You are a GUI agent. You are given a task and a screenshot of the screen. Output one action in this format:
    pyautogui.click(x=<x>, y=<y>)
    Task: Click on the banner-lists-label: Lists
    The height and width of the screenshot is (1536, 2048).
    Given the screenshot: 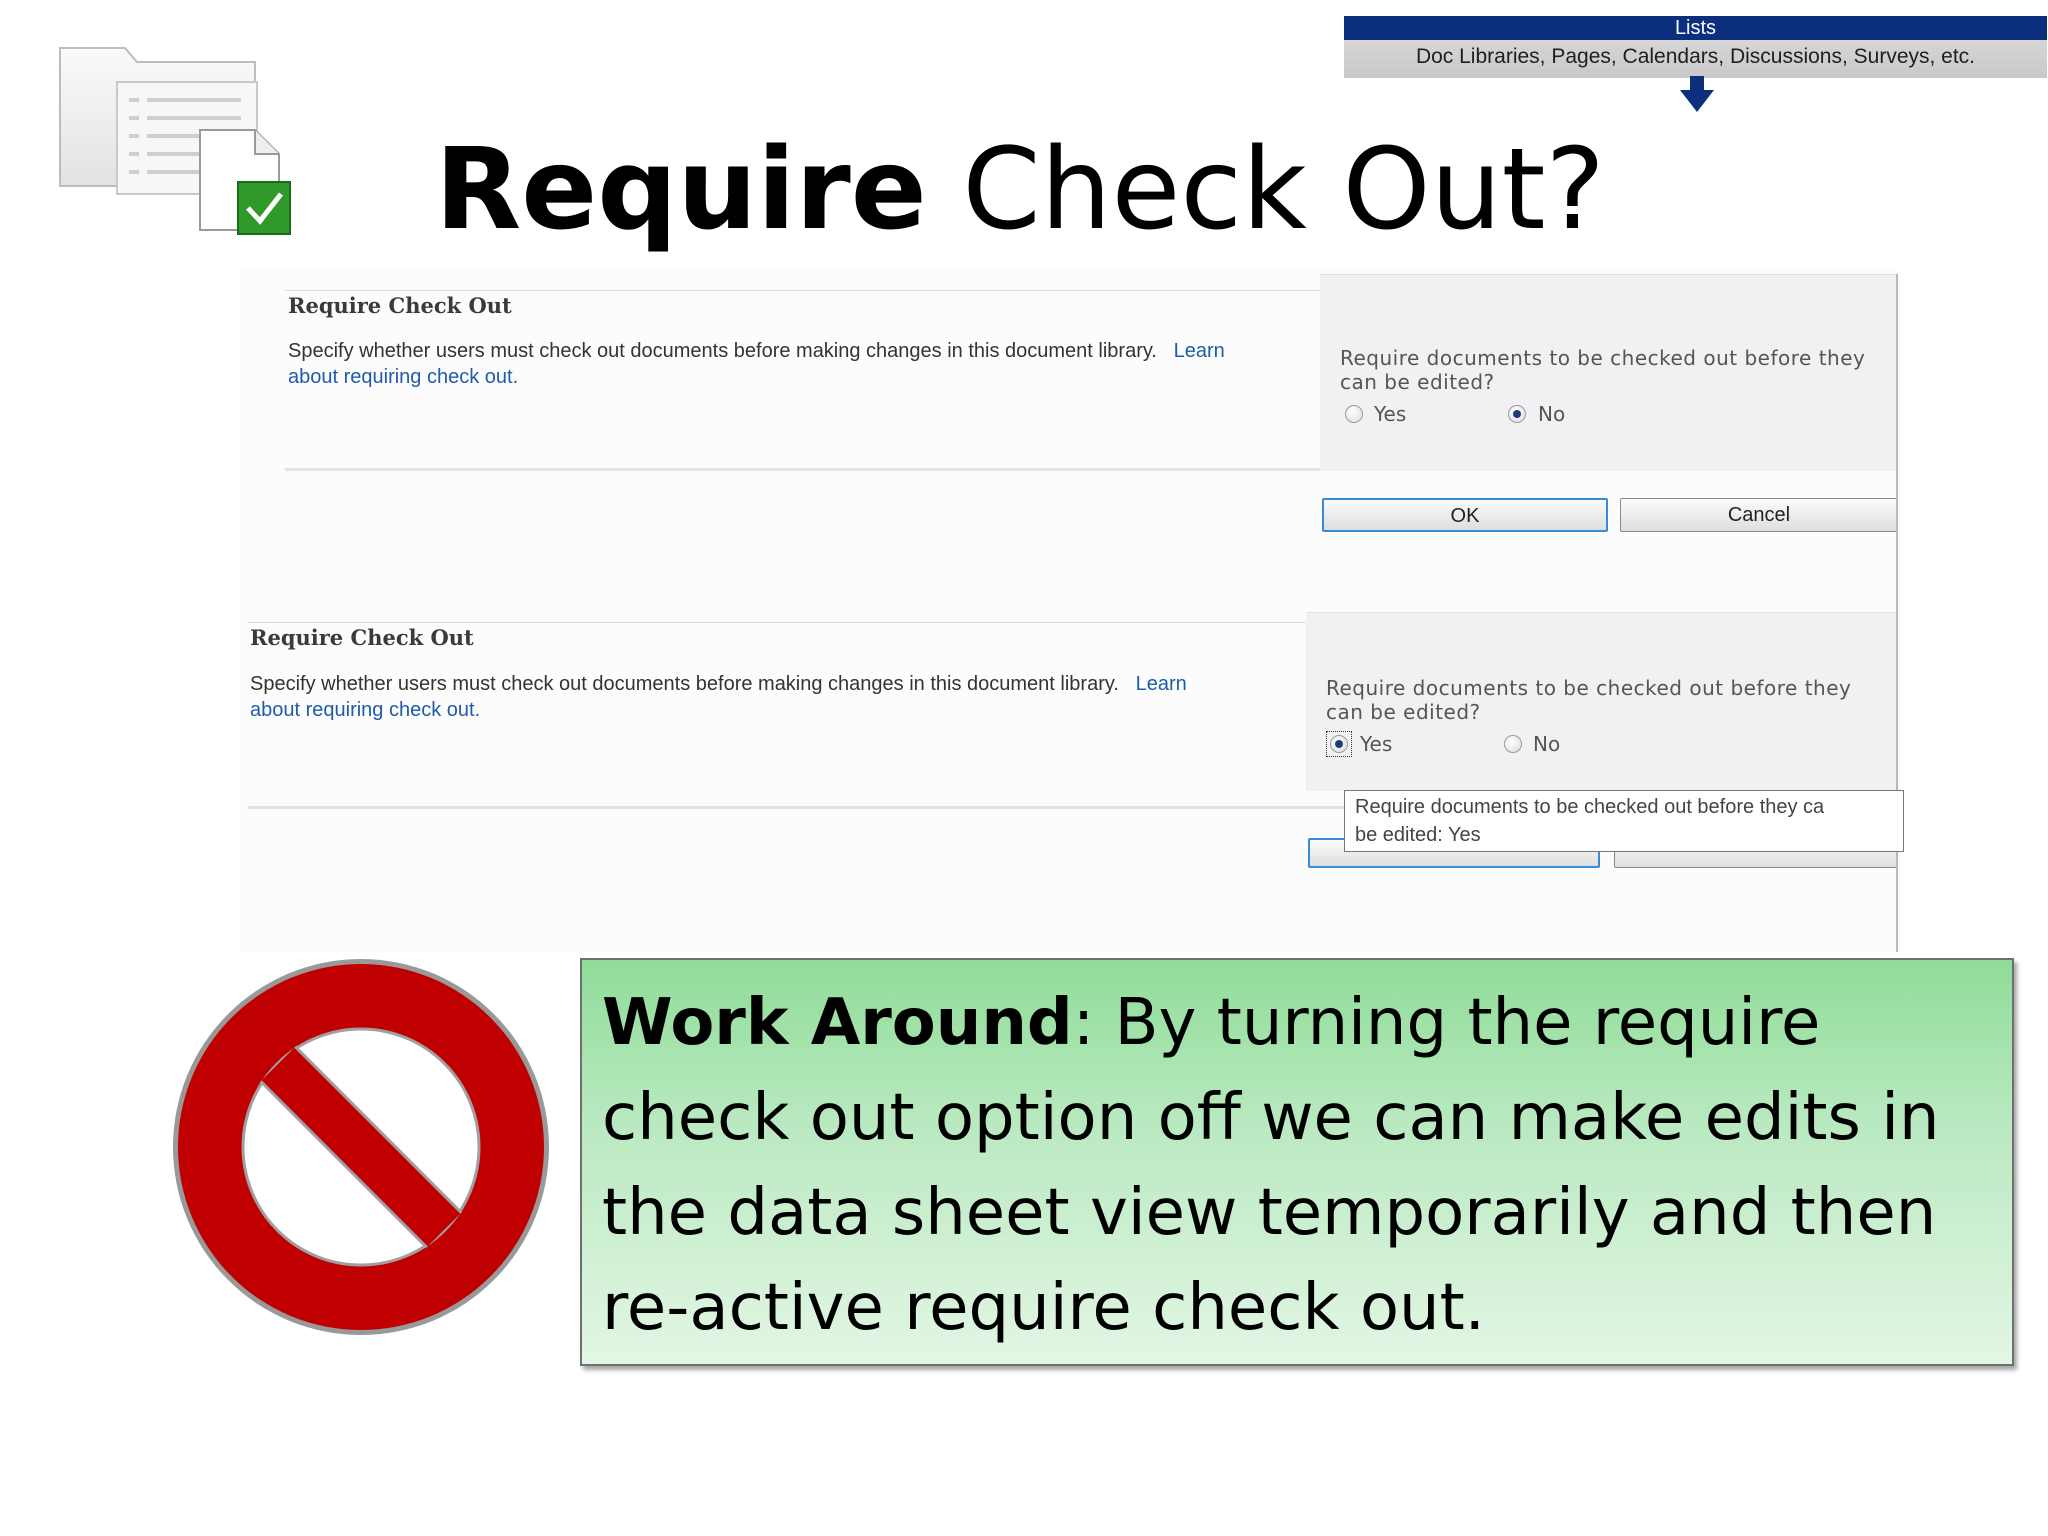 What is the action you would take?
    pyautogui.click(x=1695, y=28)
    